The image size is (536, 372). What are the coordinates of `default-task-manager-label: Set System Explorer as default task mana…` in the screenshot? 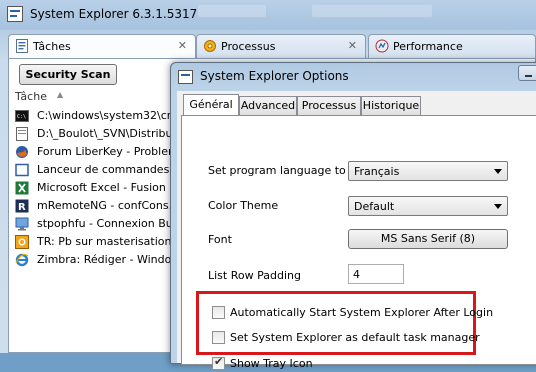 It's located at (355, 337).